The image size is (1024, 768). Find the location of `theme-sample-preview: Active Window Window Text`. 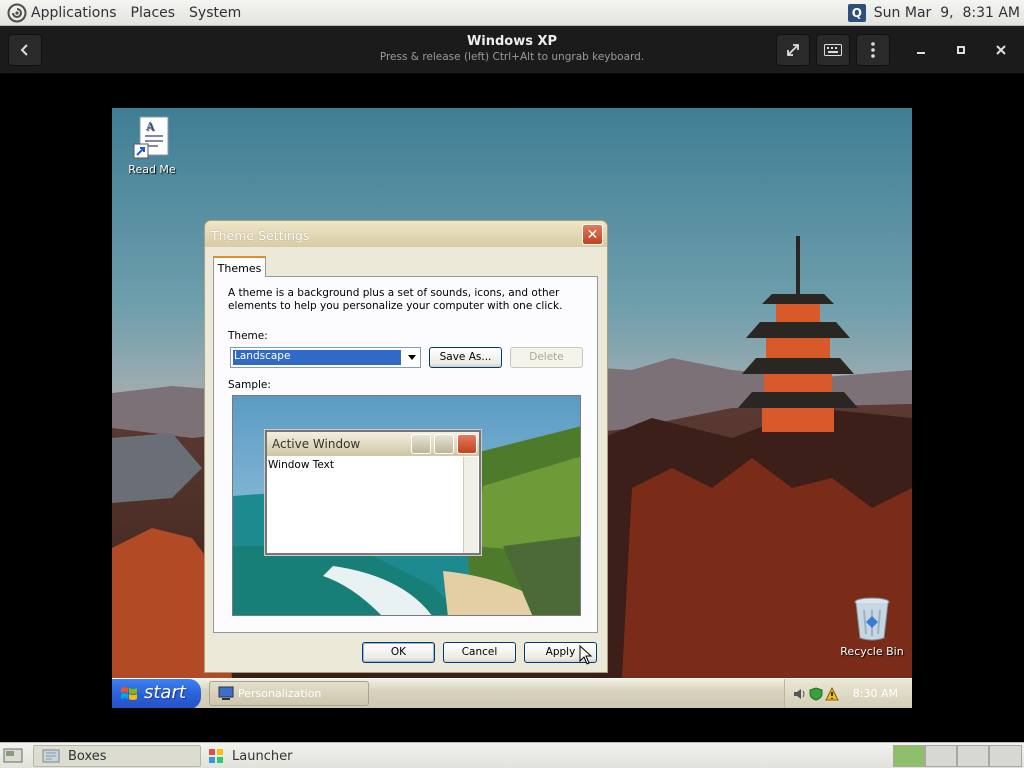

theme-sample-preview: Active Window Window Text is located at coordinates (406, 505).